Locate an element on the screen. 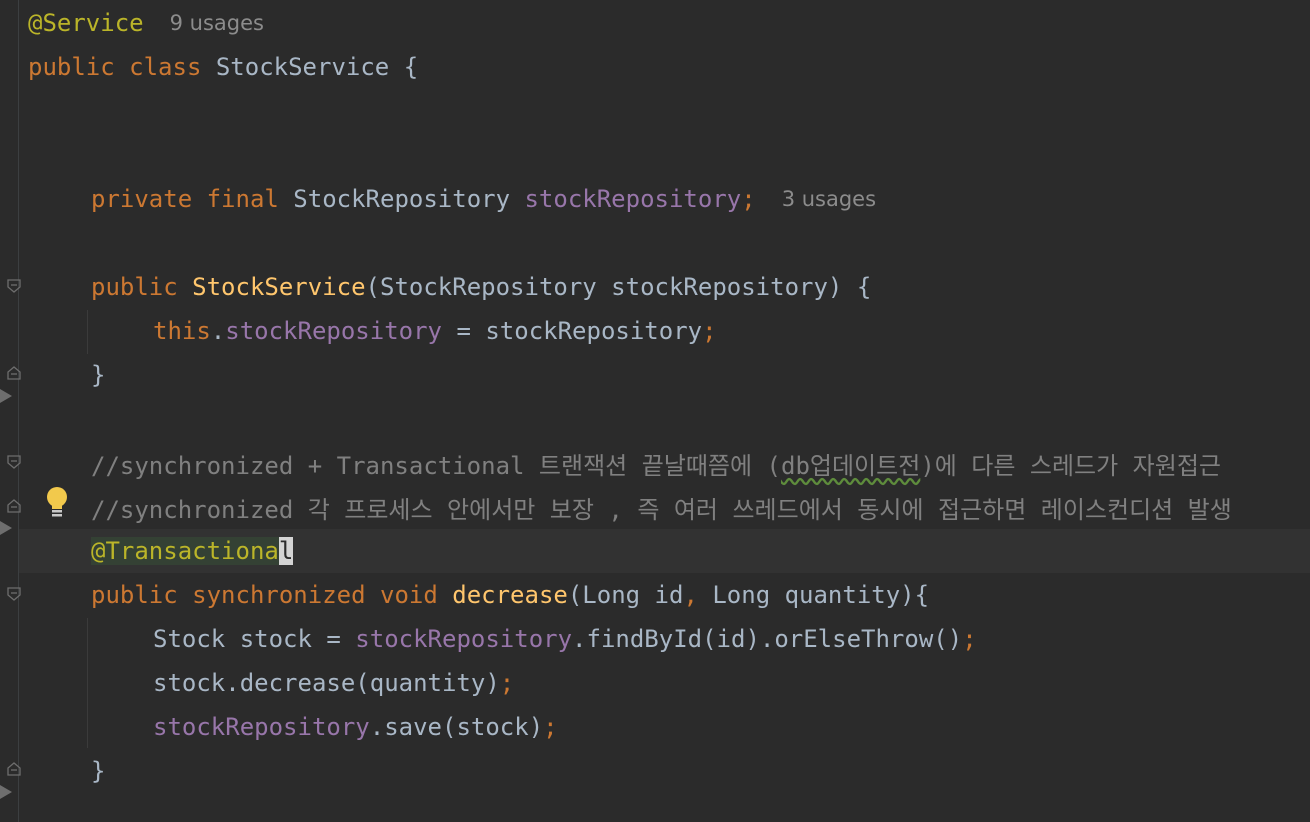 This screenshot has width=1310, height=822. keyword-this: this is located at coordinates (182, 331).